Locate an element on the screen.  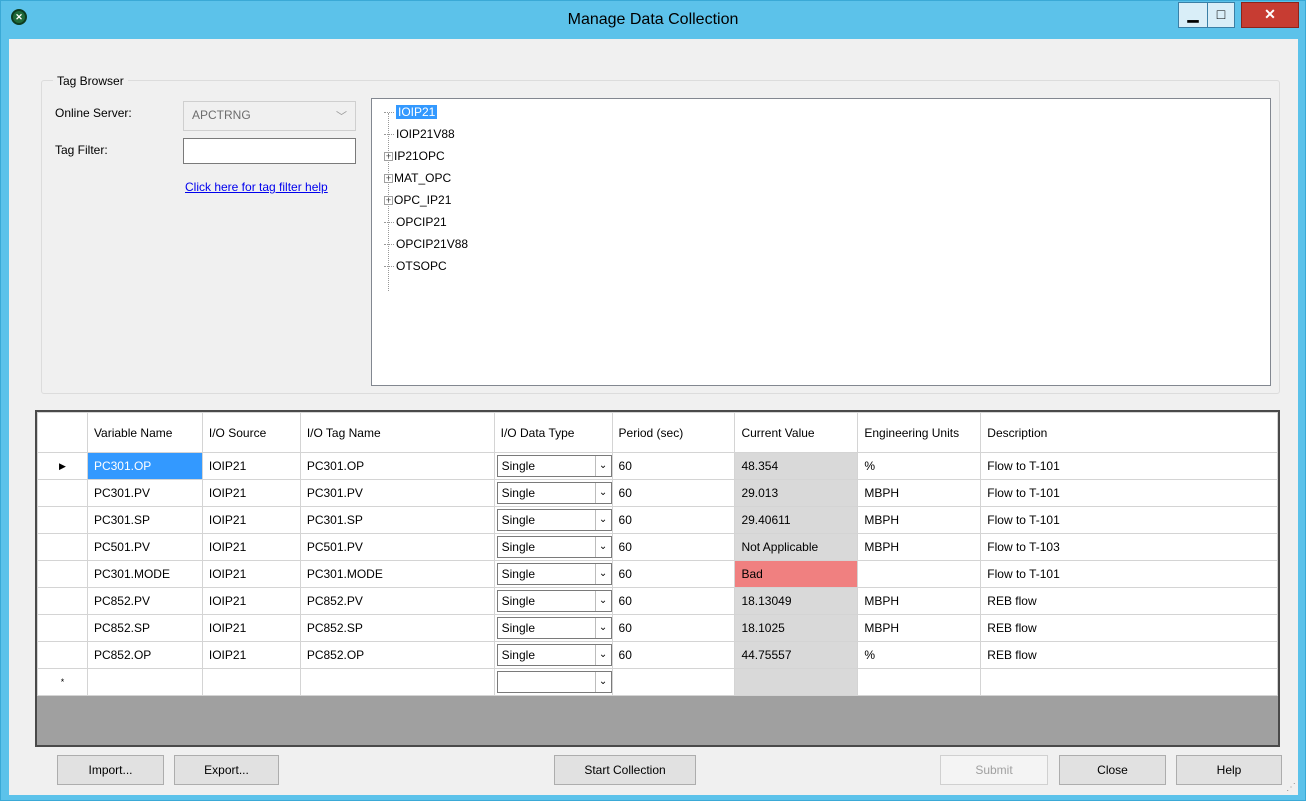
cell-variable-name: PC301.MODE is located at coordinates (144, 574).